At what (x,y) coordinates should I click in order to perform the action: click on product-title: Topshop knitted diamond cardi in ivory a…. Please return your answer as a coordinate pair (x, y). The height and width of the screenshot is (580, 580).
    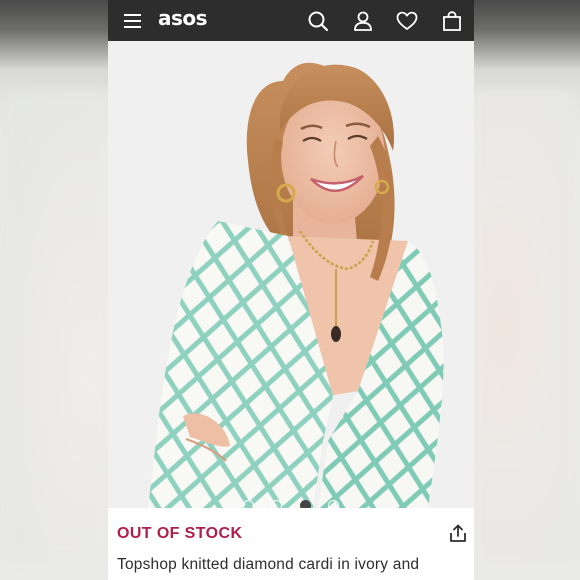
    Looking at the image, I should click on (268, 564).